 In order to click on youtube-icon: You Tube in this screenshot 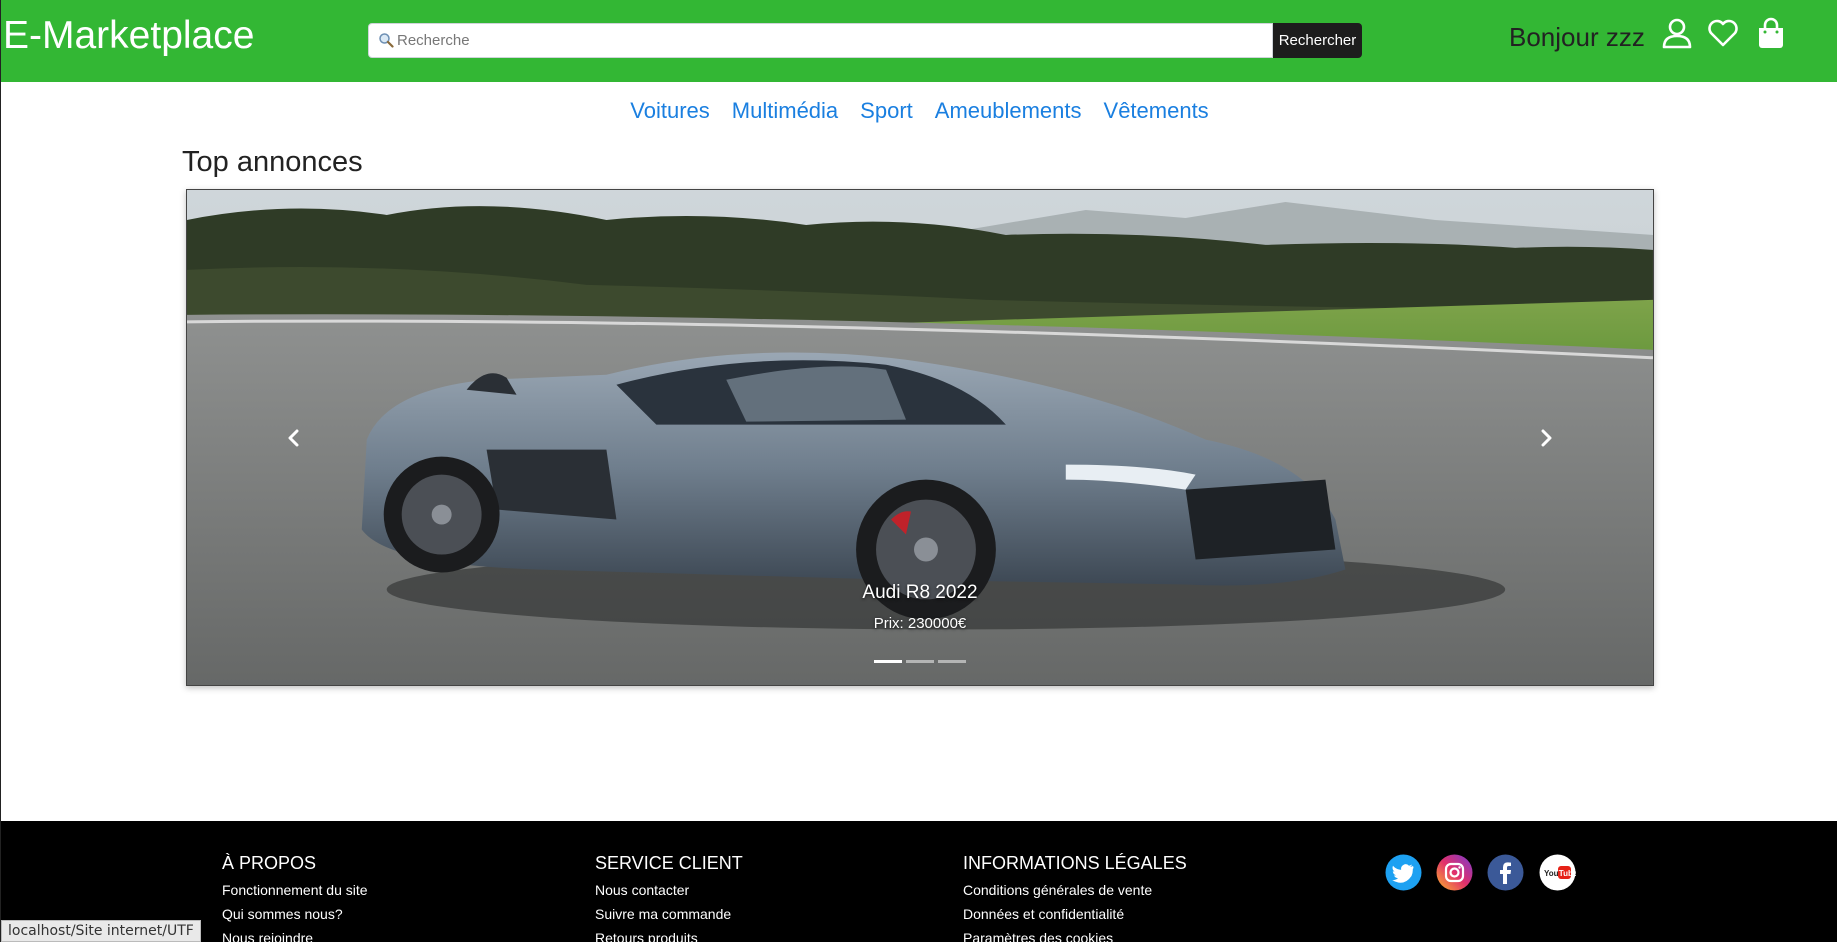, I will do `click(1557, 872)`.